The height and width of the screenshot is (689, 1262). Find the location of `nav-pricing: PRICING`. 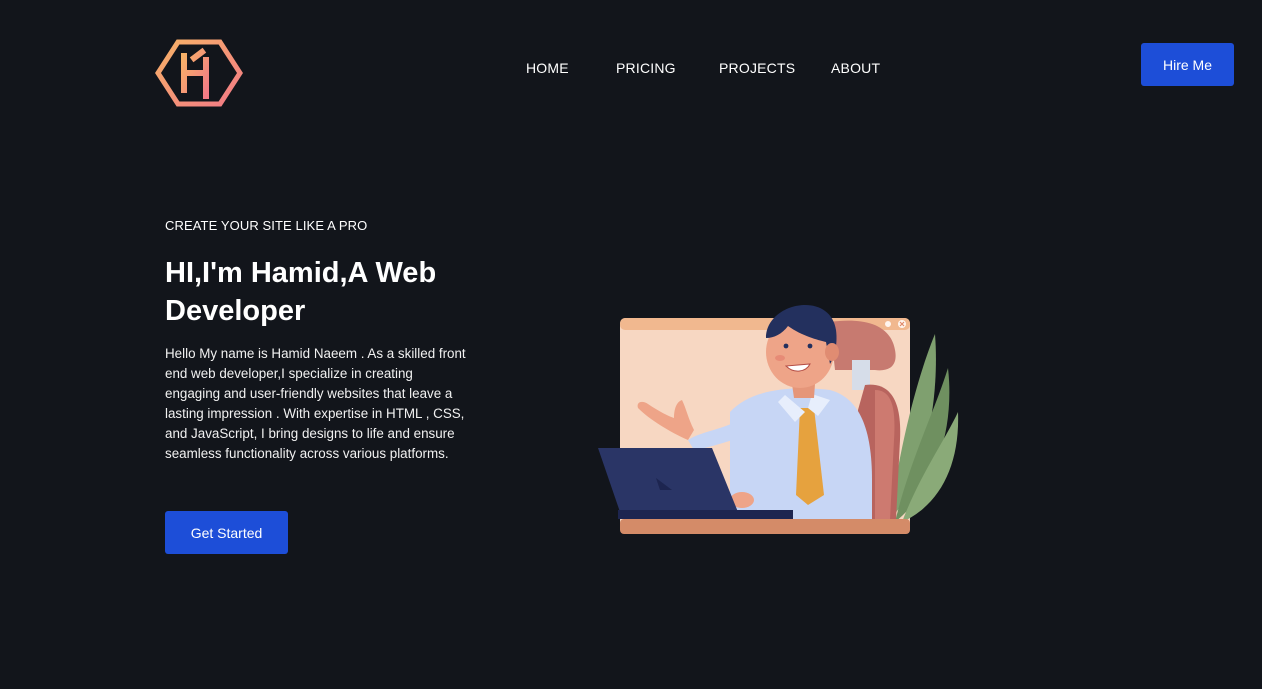

nav-pricing: PRICING is located at coordinates (646, 68).